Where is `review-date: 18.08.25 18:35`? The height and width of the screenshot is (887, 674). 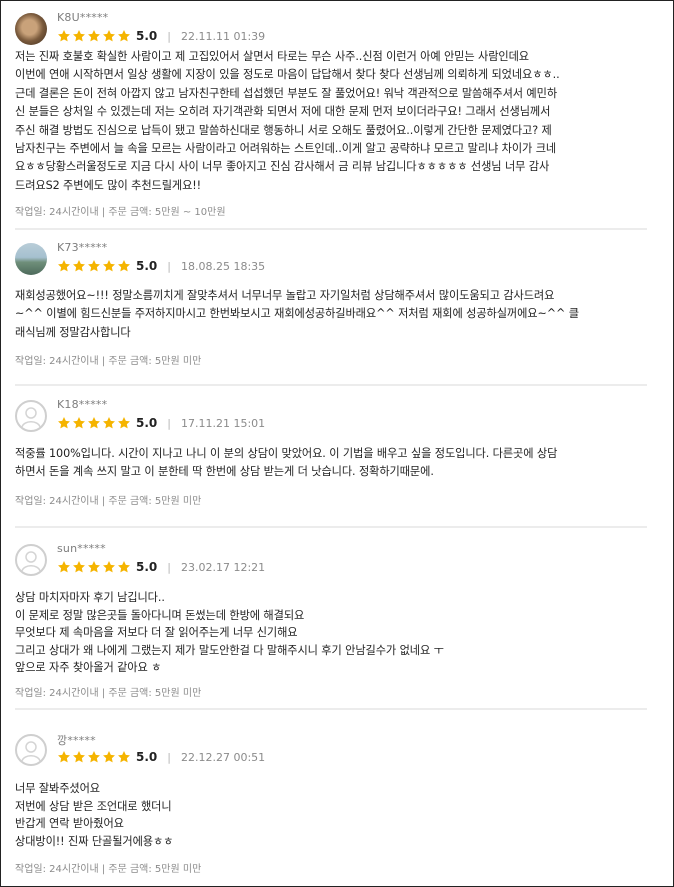
review-date: 18.08.25 18:35 is located at coordinates (223, 266).